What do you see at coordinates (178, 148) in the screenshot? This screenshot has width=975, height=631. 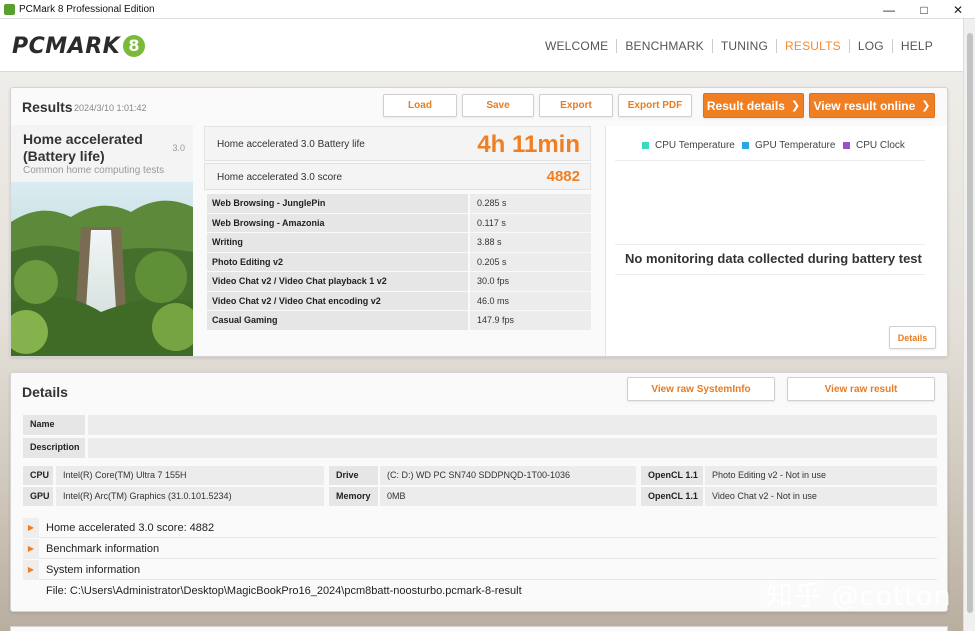 I see `test-version: 3.0` at bounding box center [178, 148].